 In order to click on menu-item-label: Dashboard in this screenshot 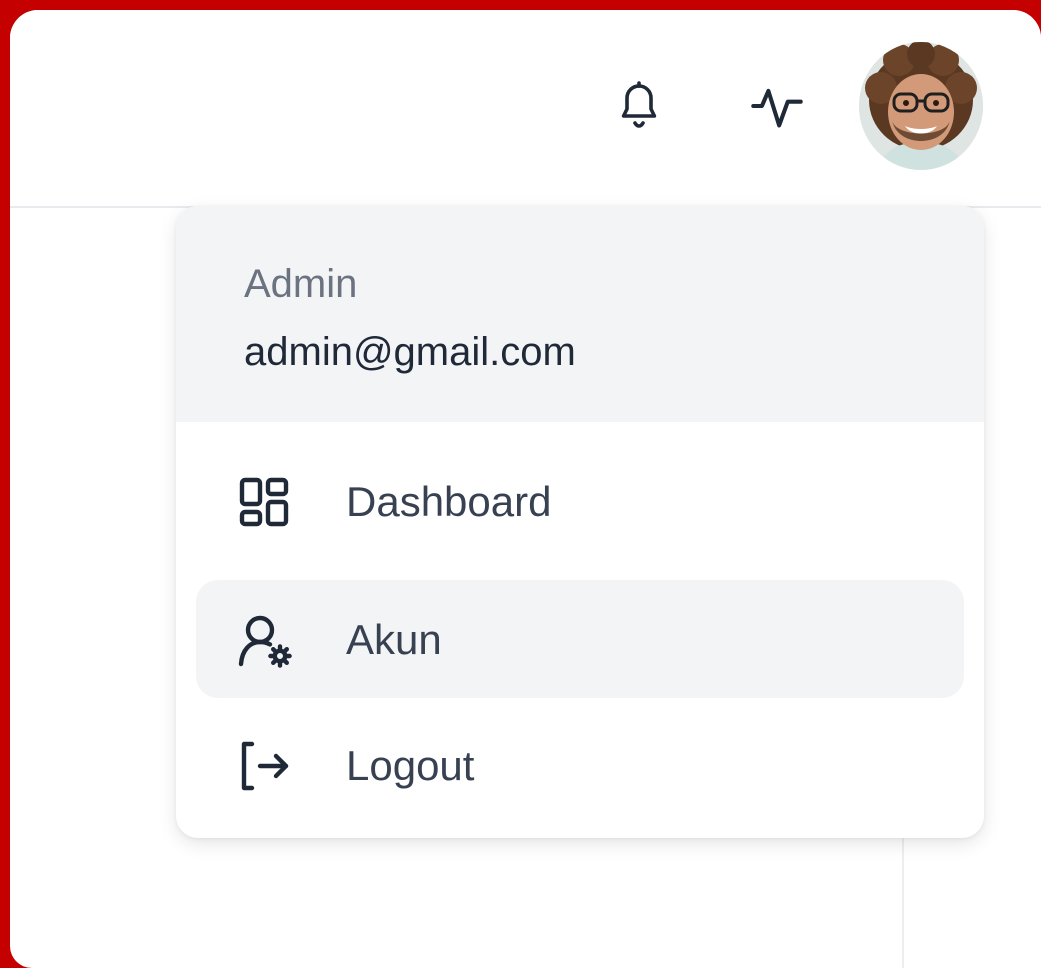, I will do `click(449, 501)`.